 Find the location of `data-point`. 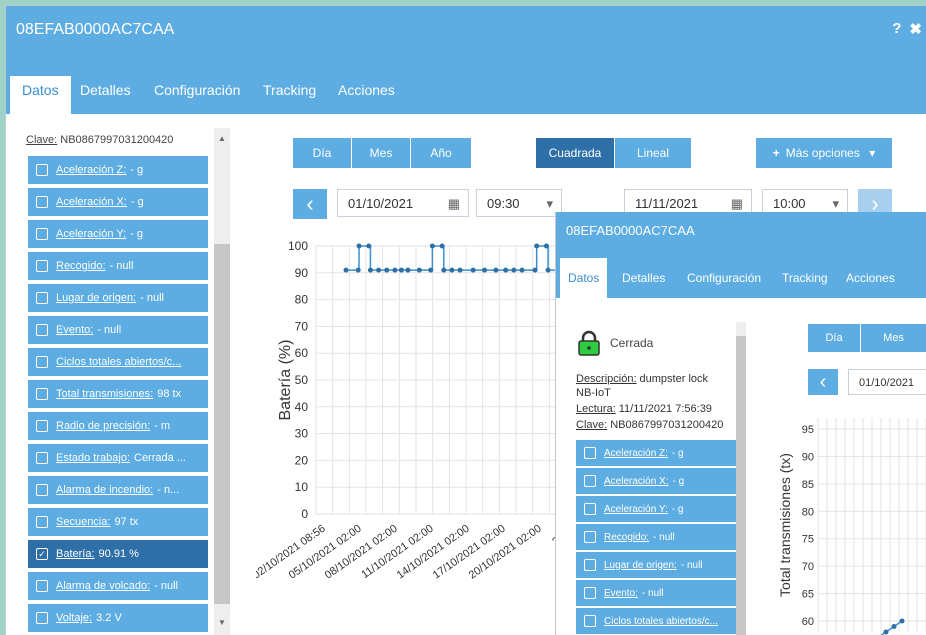

data-point is located at coordinates (522, 270).